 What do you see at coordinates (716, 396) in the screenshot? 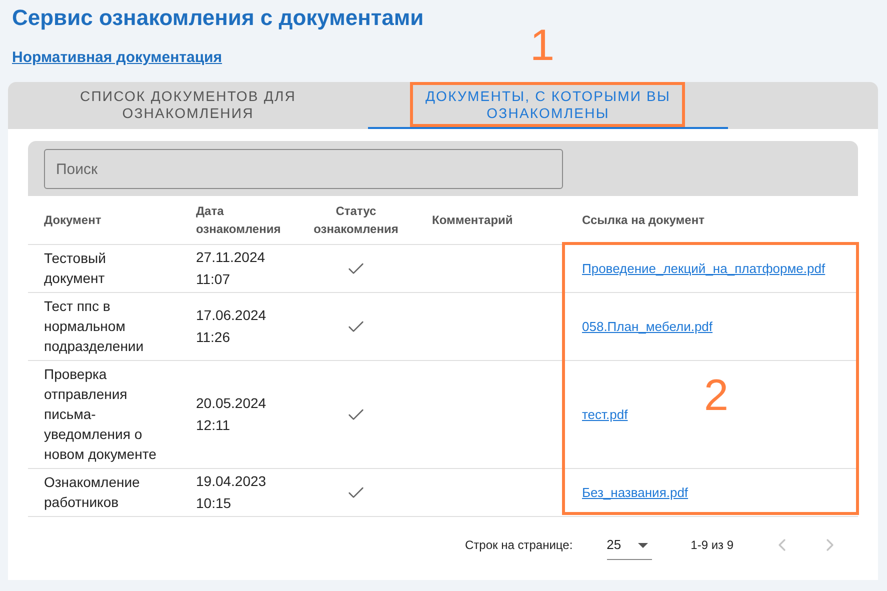
I see `annotation-number: 2` at bounding box center [716, 396].